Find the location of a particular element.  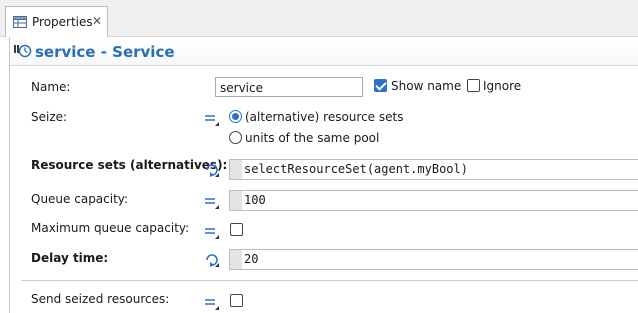

tab-properties: Properties ✕ is located at coordinates (56, 21).